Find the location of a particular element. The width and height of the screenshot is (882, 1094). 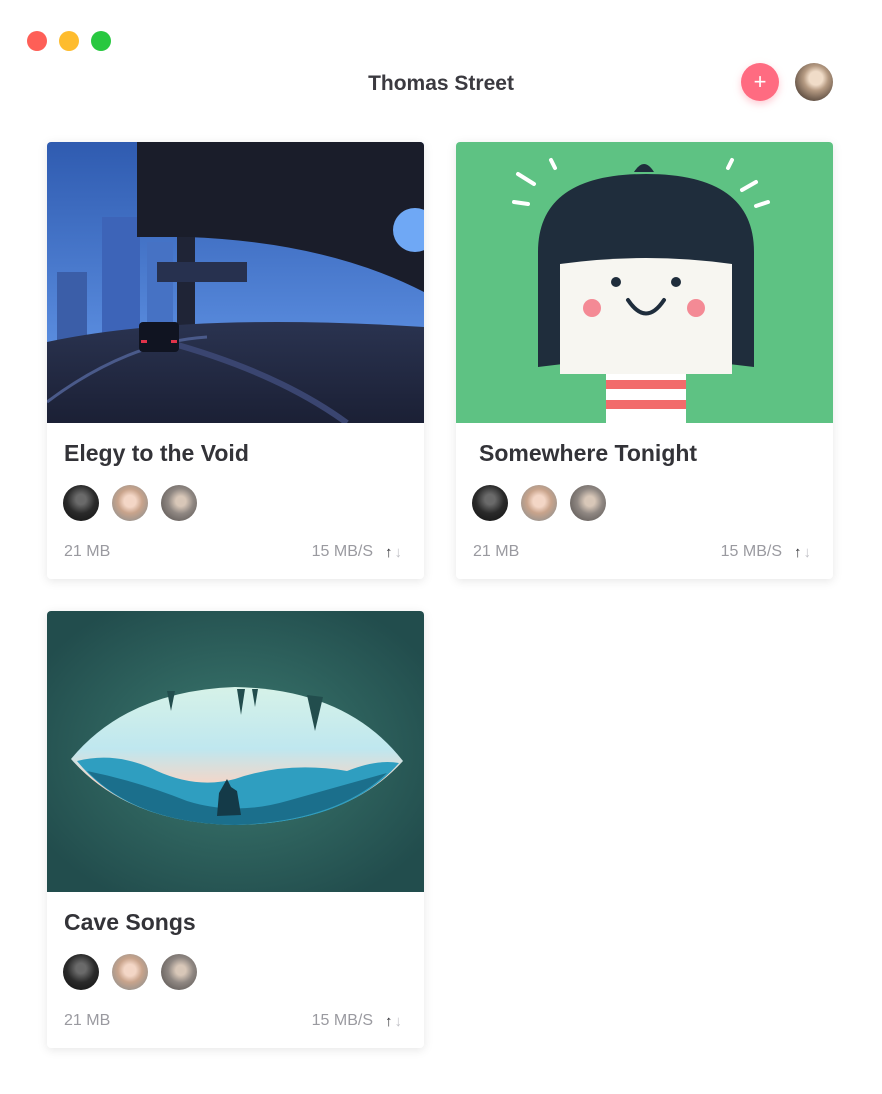

minimize-window-button is located at coordinates (69, 41).